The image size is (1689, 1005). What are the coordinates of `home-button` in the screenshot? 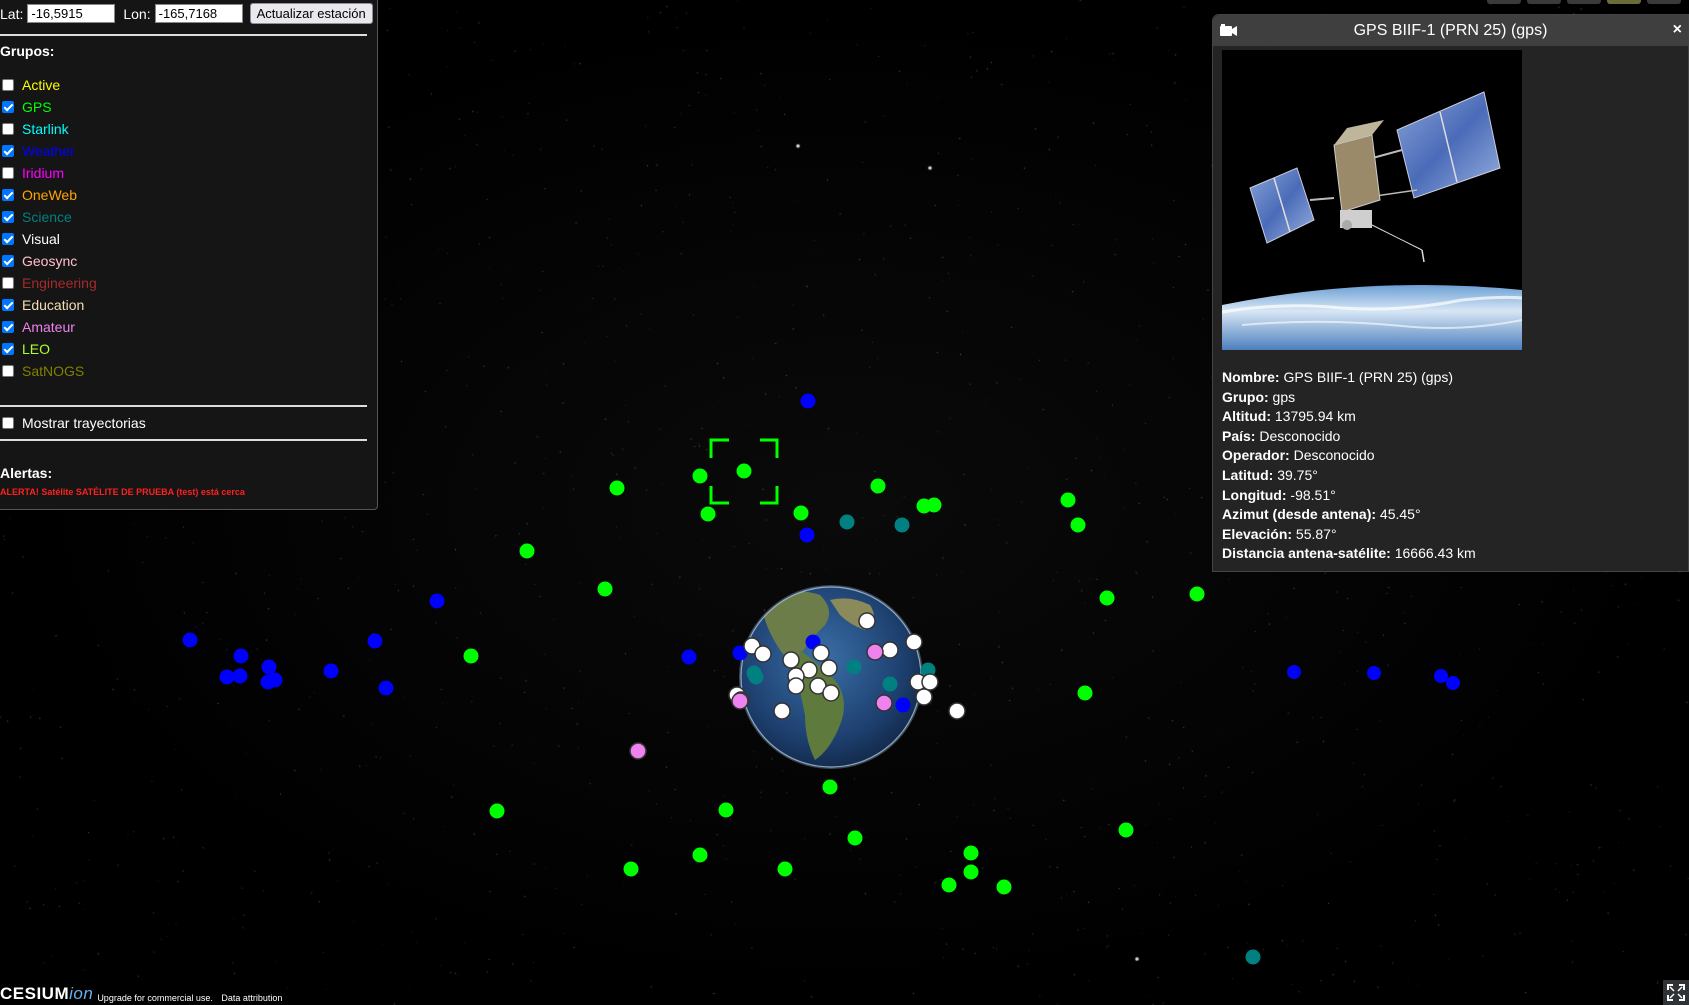 It's located at (1544, 2).